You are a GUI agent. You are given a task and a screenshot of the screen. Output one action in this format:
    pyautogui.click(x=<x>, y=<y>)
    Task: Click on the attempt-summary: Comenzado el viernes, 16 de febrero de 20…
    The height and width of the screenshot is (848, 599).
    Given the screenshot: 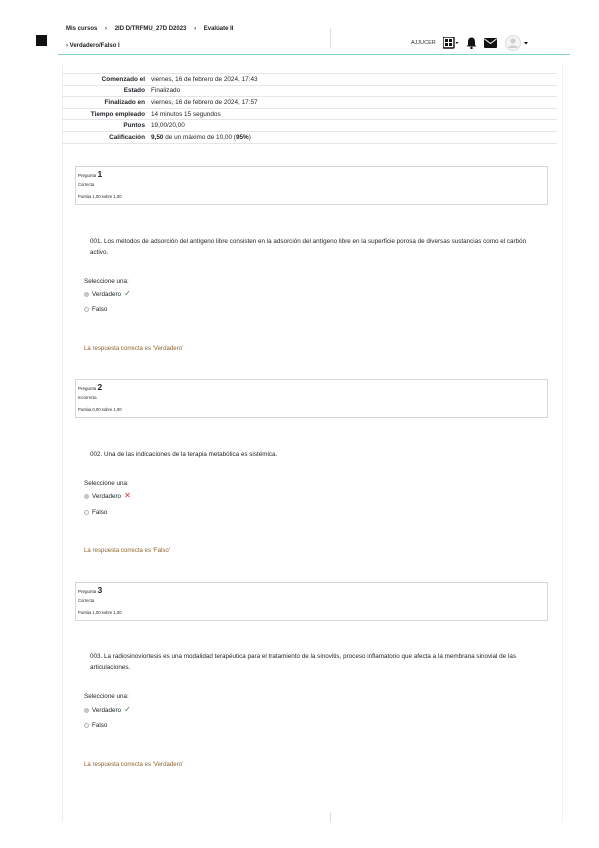 What is the action you would take?
    pyautogui.click(x=309, y=108)
    